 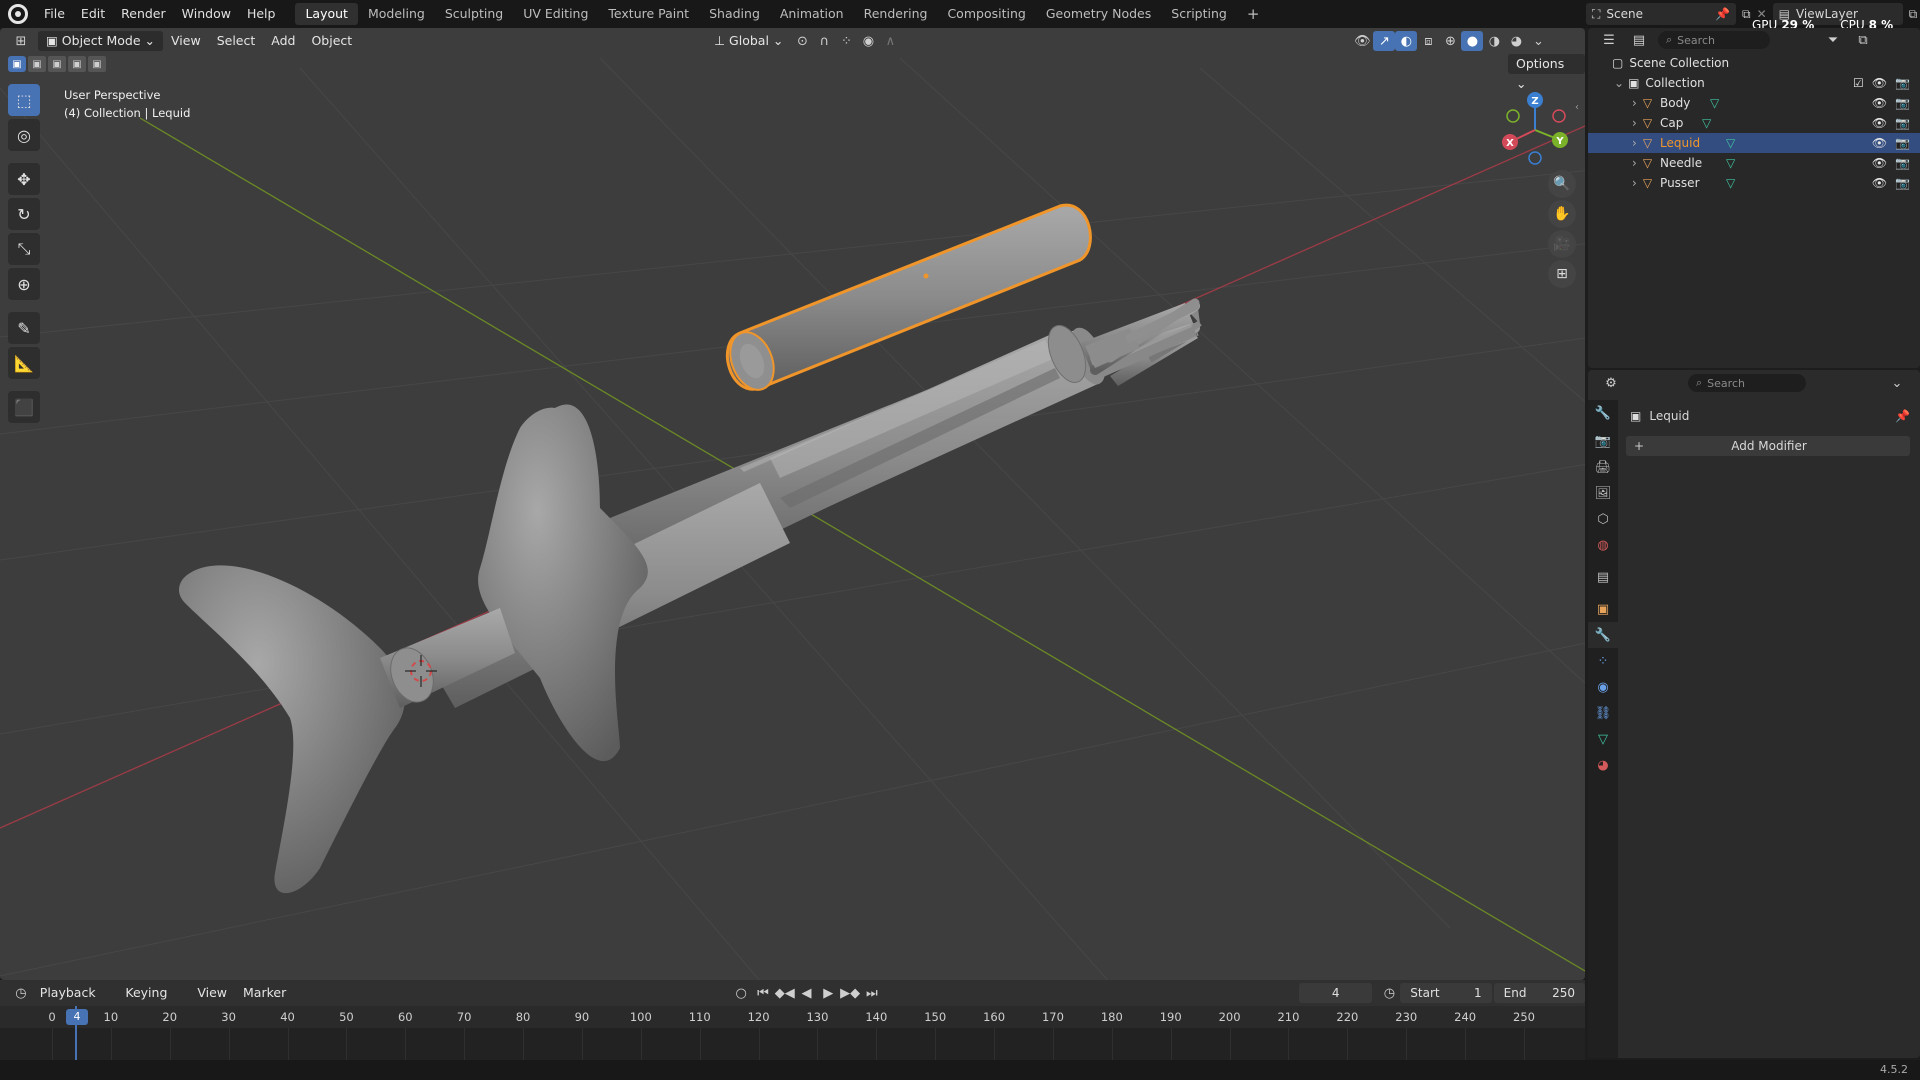 I want to click on shading-options-icon: ⌄, so click(x=1538, y=41).